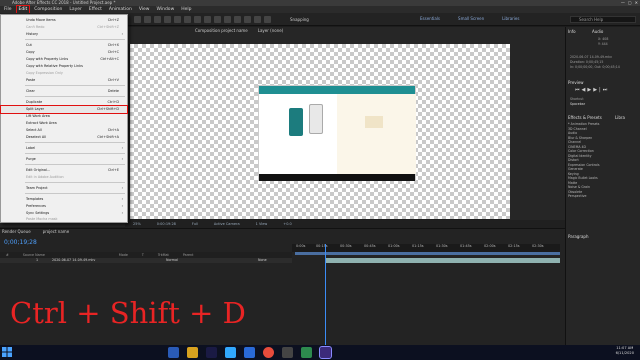 This screenshot has height=360, width=640. What do you see at coordinates (227, 19) in the screenshot?
I see `brush-tool-icon` at bounding box center [227, 19].